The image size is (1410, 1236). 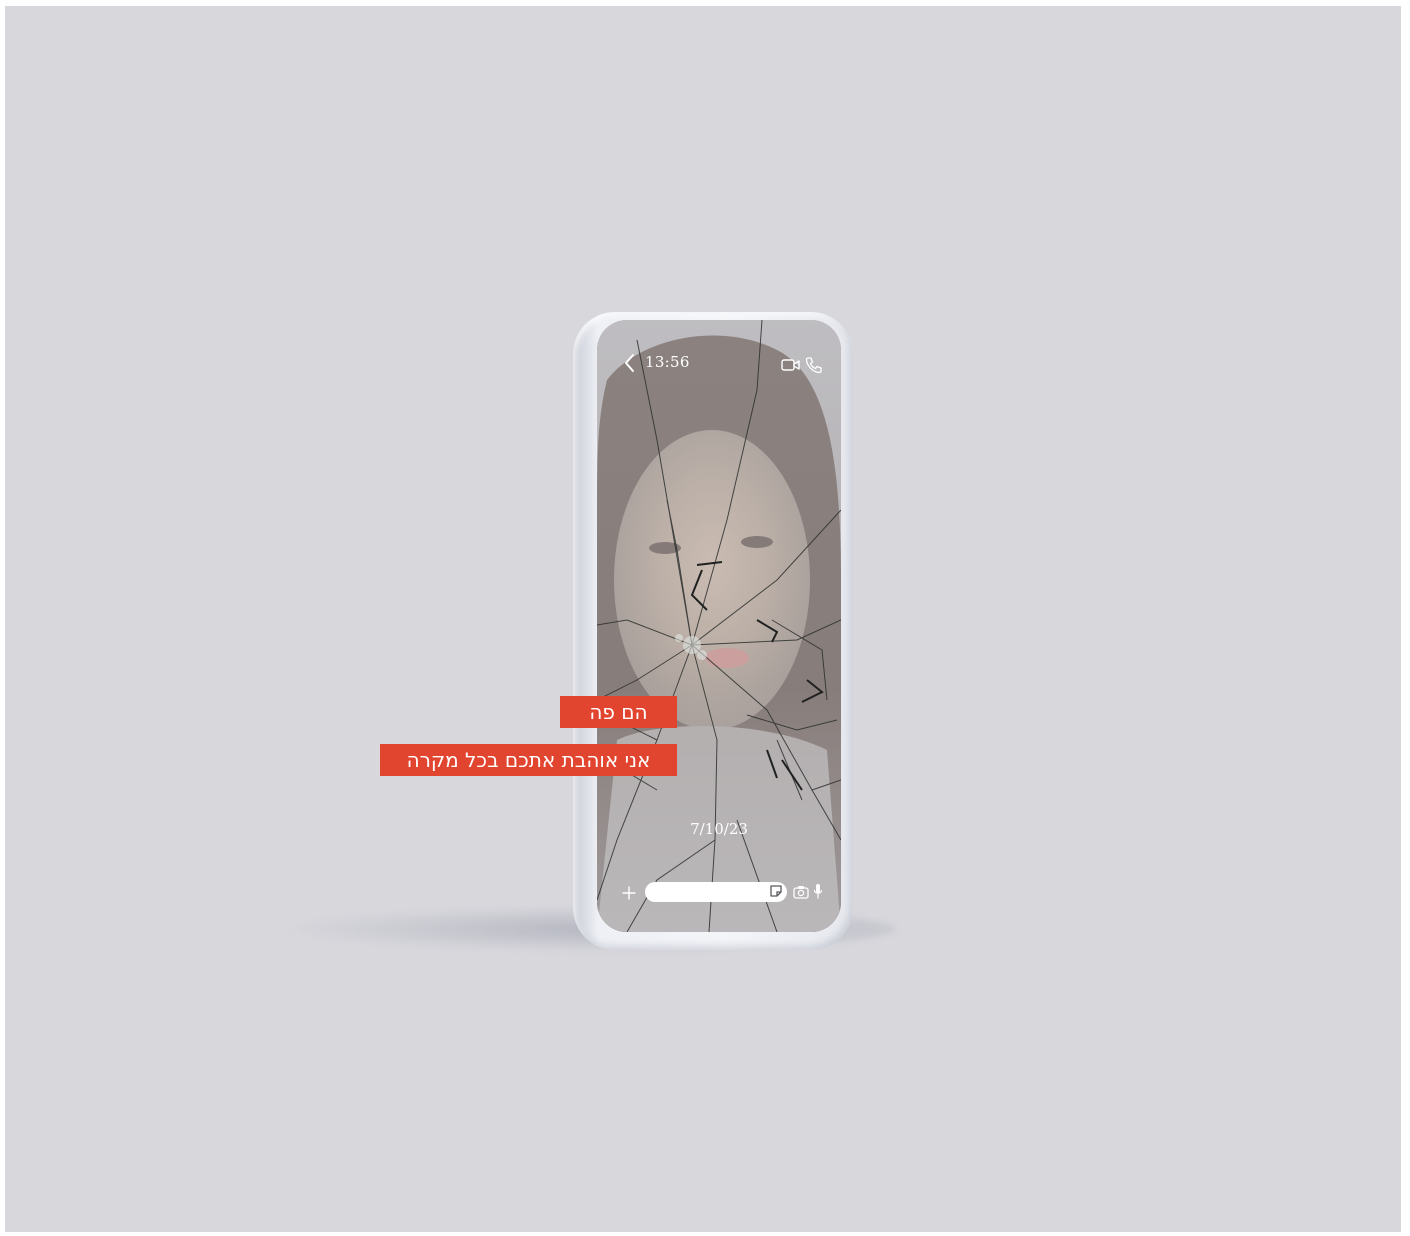 I want to click on chevron-left-icon, so click(x=630, y=363).